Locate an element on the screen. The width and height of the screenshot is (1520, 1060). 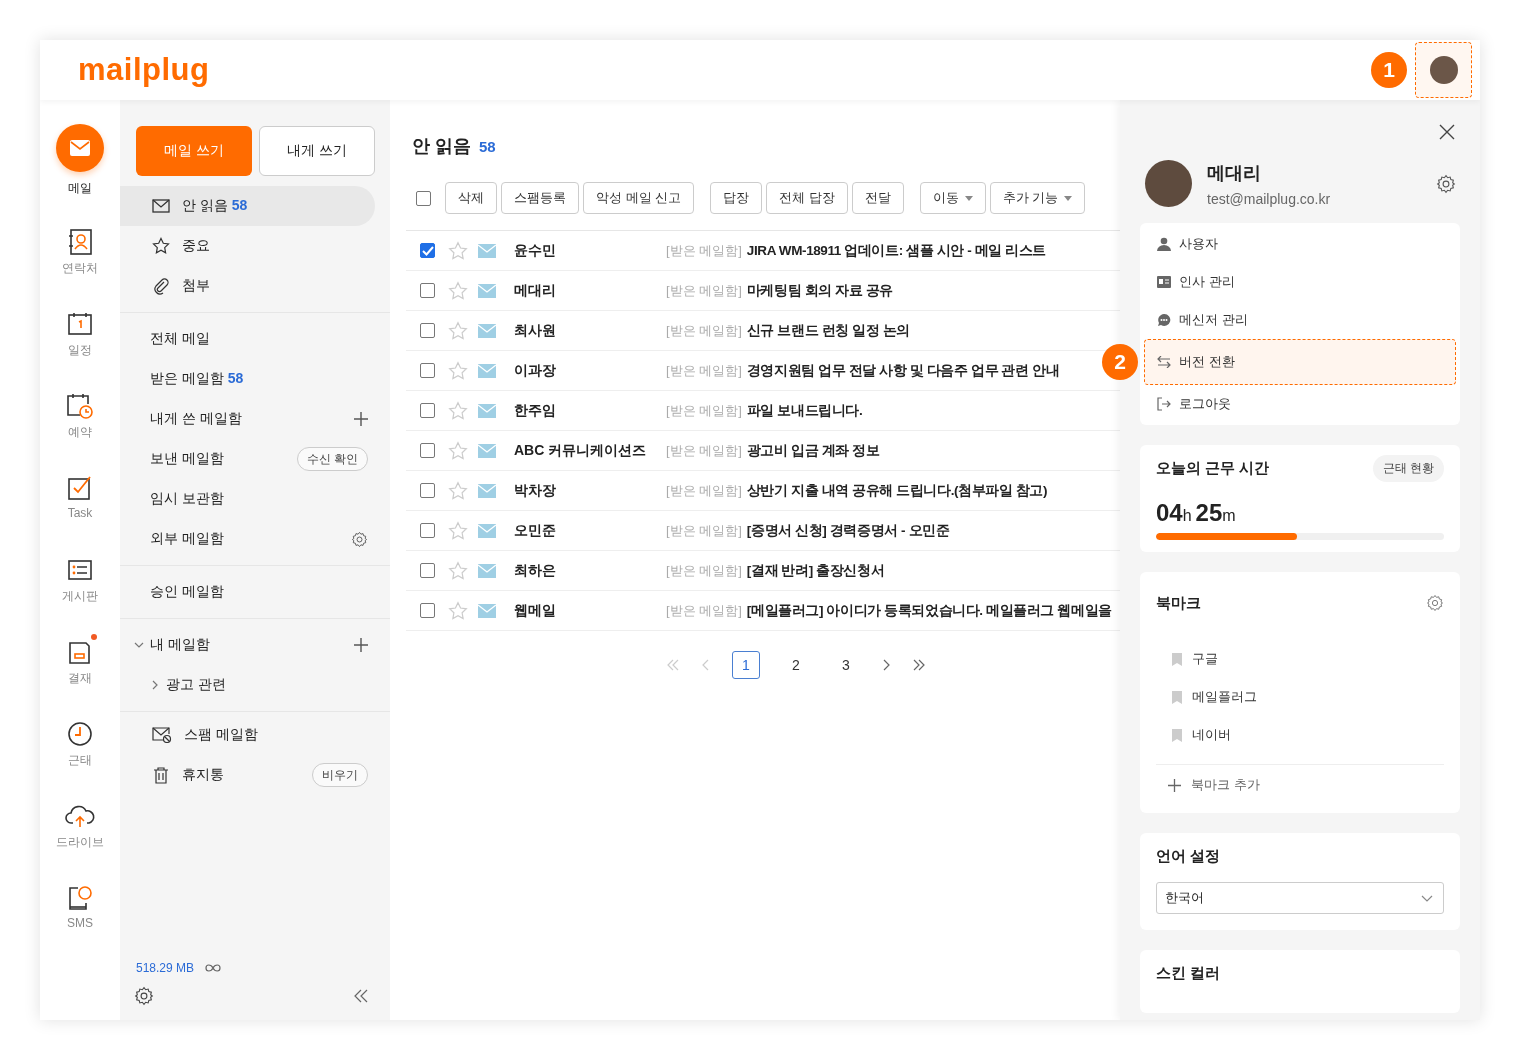
folder-item: 받은 메일함 58 is located at coordinates (255, 379).